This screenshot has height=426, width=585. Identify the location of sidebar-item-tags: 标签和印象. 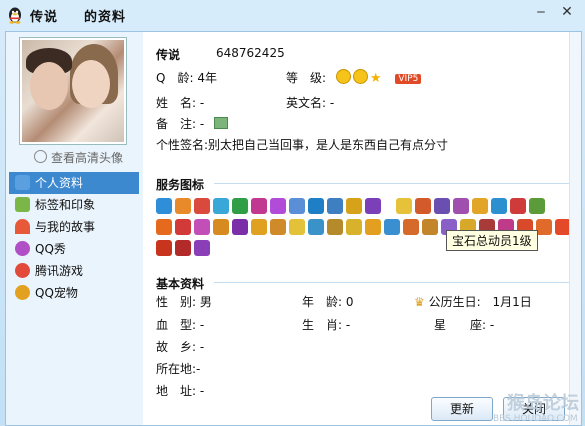
(74, 205).